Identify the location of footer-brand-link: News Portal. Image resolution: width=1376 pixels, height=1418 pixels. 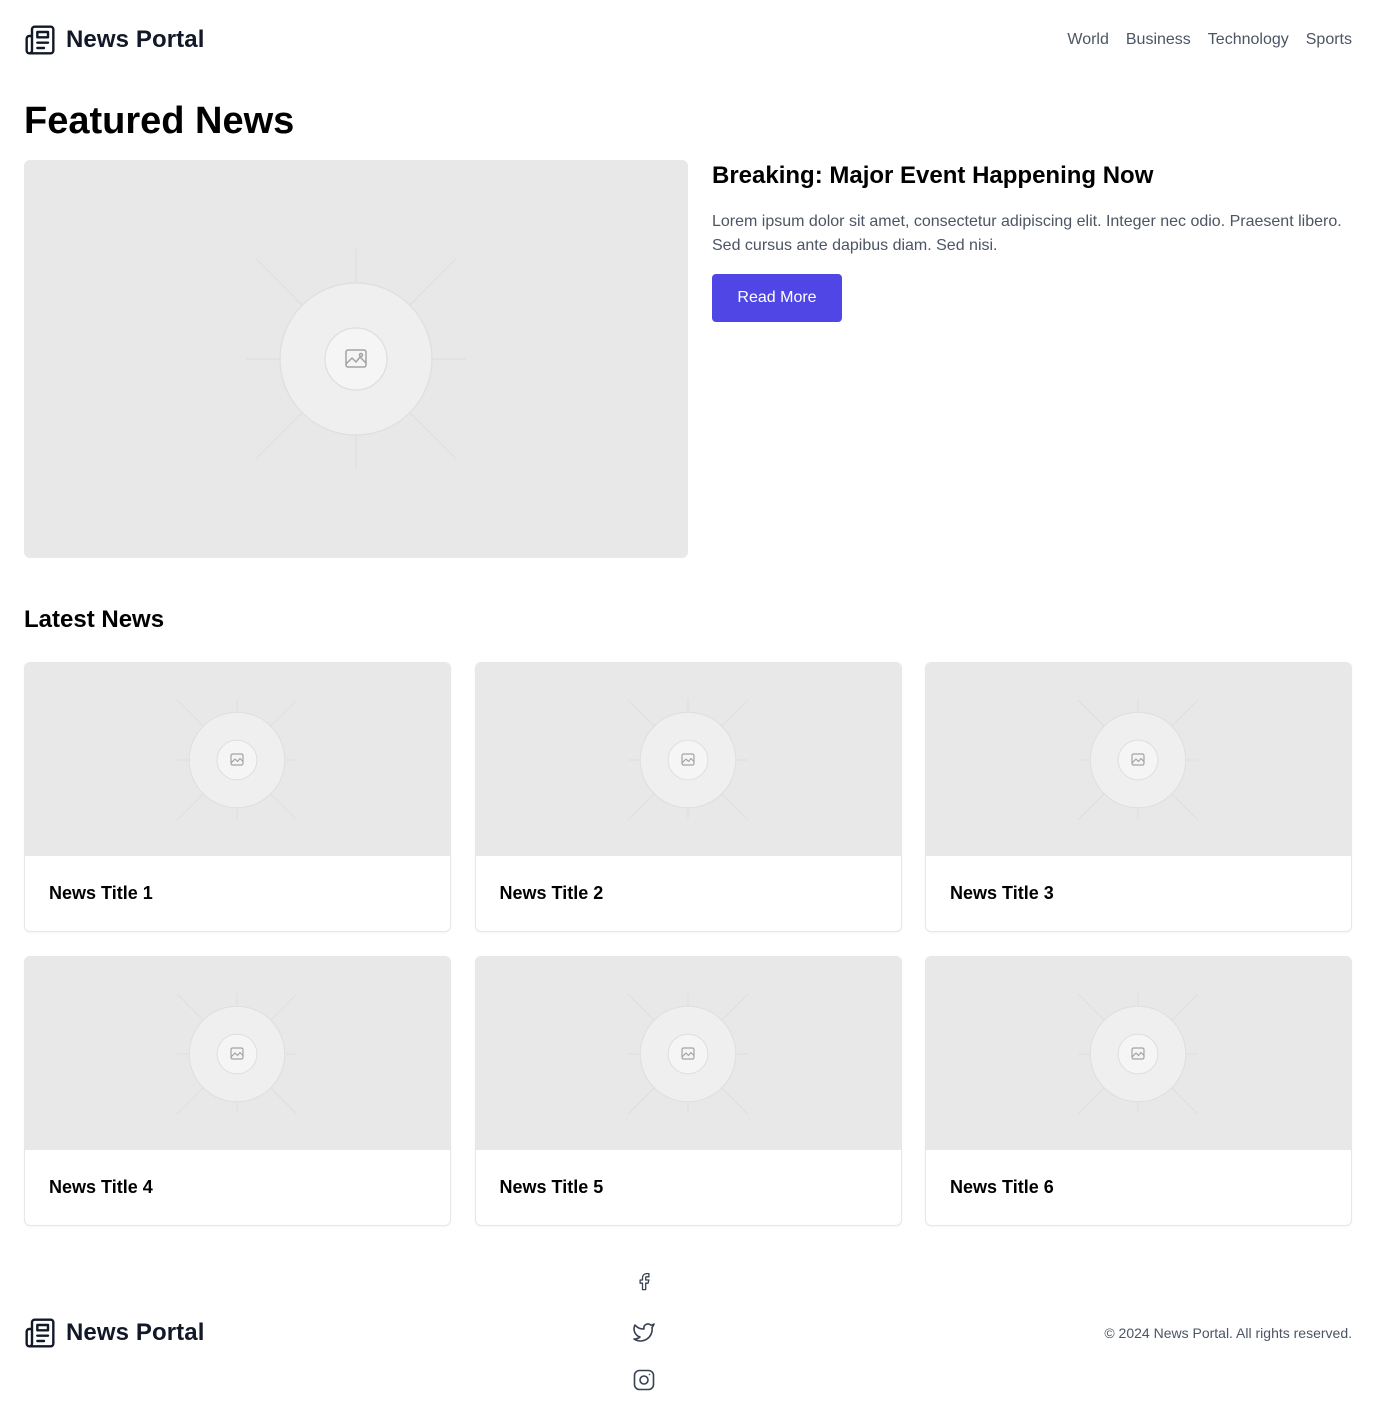
(114, 1333).